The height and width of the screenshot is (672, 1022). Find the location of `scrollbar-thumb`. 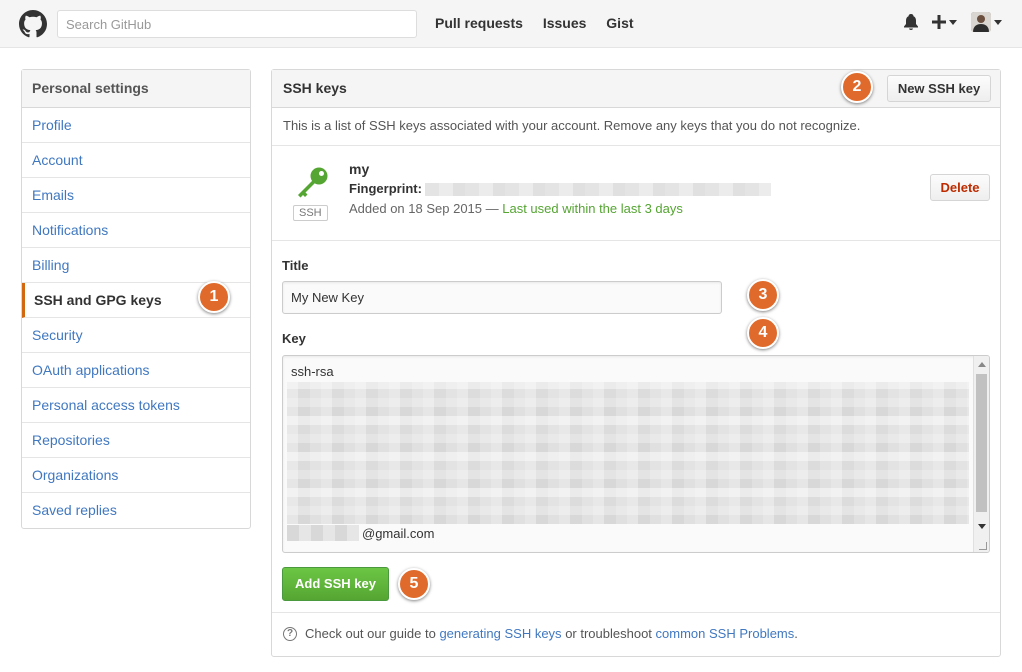

scrollbar-thumb is located at coordinates (981, 443).